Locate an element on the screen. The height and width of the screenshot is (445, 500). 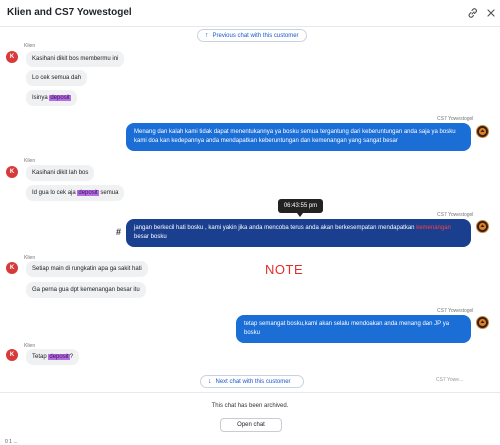
arrow-down-icon: ↓ is located at coordinates (210, 381).